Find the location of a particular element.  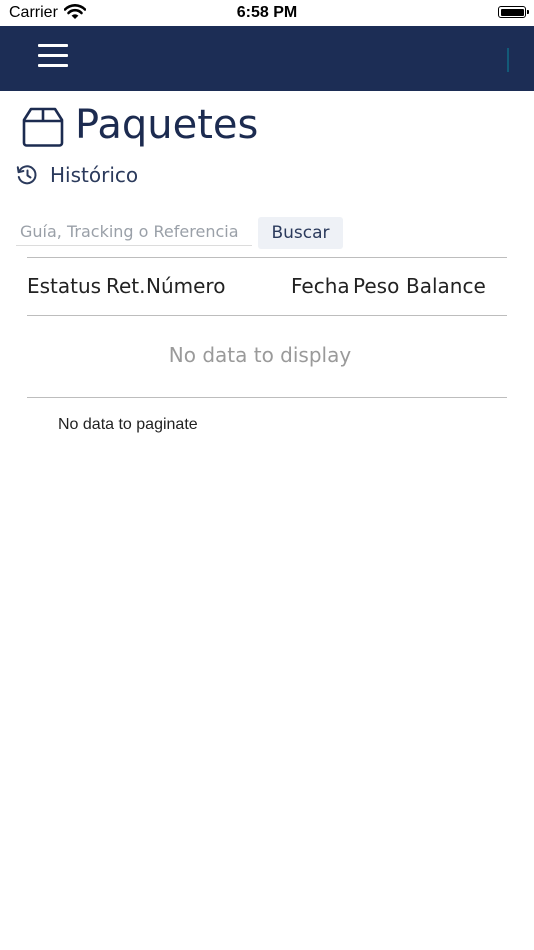

column-header-estatus: Estatus is located at coordinates (64, 286).